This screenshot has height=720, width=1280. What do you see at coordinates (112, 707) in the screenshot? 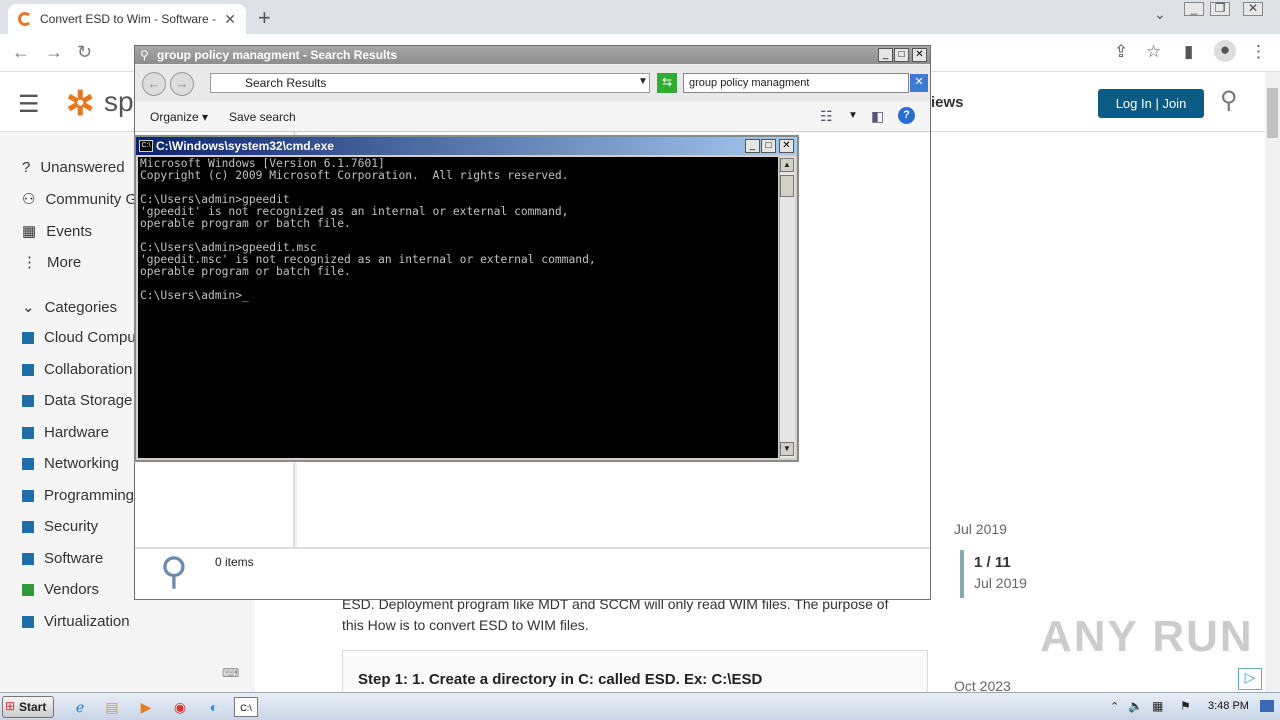
I see `folder-icon: ▤` at bounding box center [112, 707].